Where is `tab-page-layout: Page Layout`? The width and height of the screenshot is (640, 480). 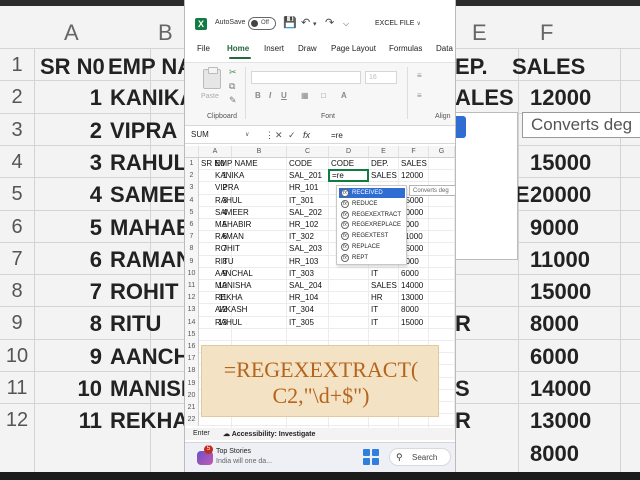
tab-page-layout: Page Layout is located at coordinates (353, 48).